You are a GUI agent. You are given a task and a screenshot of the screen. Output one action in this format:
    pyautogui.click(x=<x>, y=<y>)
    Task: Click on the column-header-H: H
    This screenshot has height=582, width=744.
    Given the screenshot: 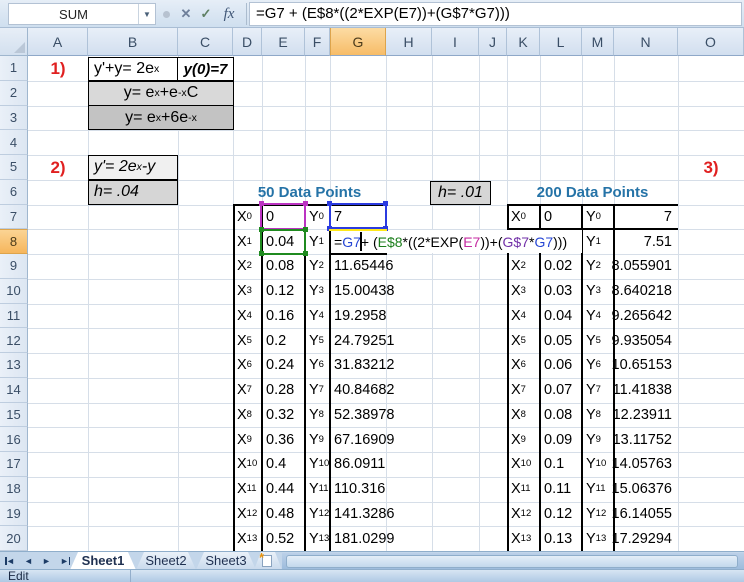 What is the action you would take?
    pyautogui.click(x=409, y=42)
    